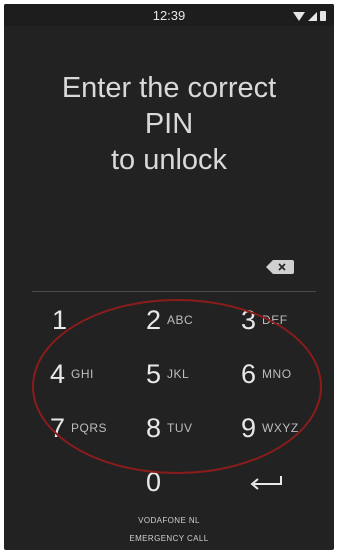 The image size is (338, 554). Describe the element at coordinates (196, 428) in the screenshot. I see `key-8: 8 TUV` at that location.